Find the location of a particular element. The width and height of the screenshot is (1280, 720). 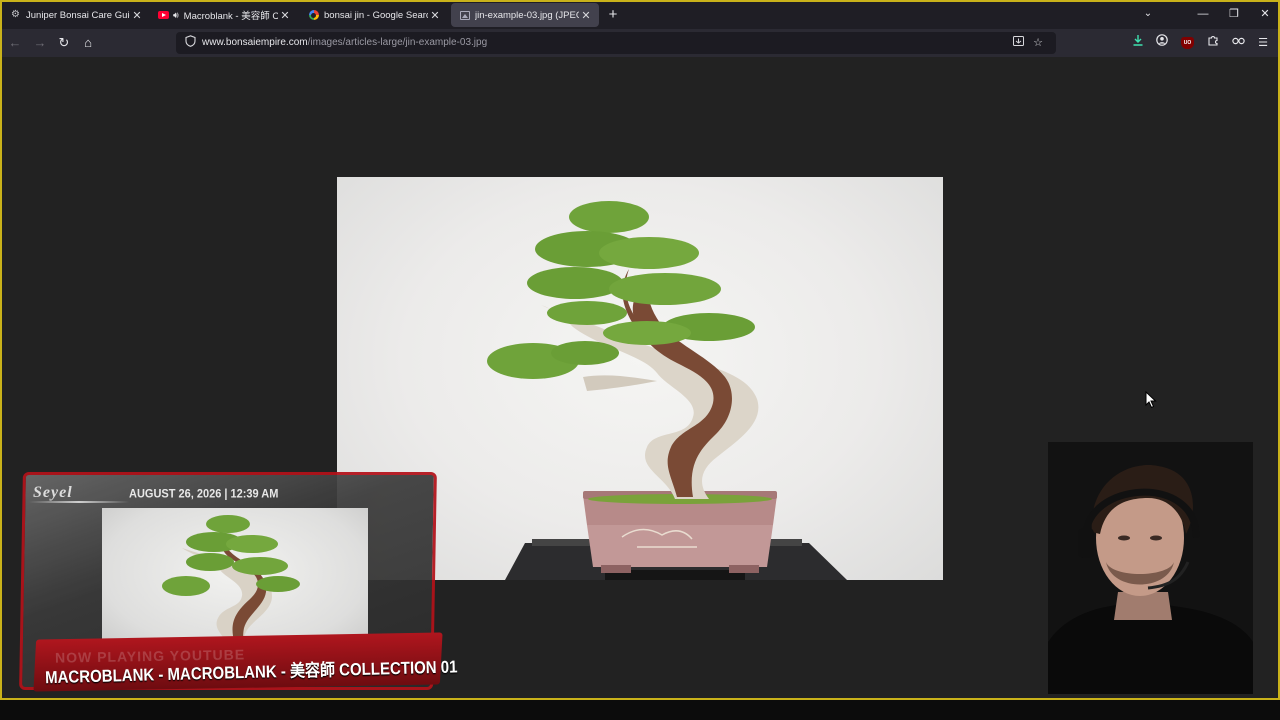

reload-button: ↻ is located at coordinates (64, 43).